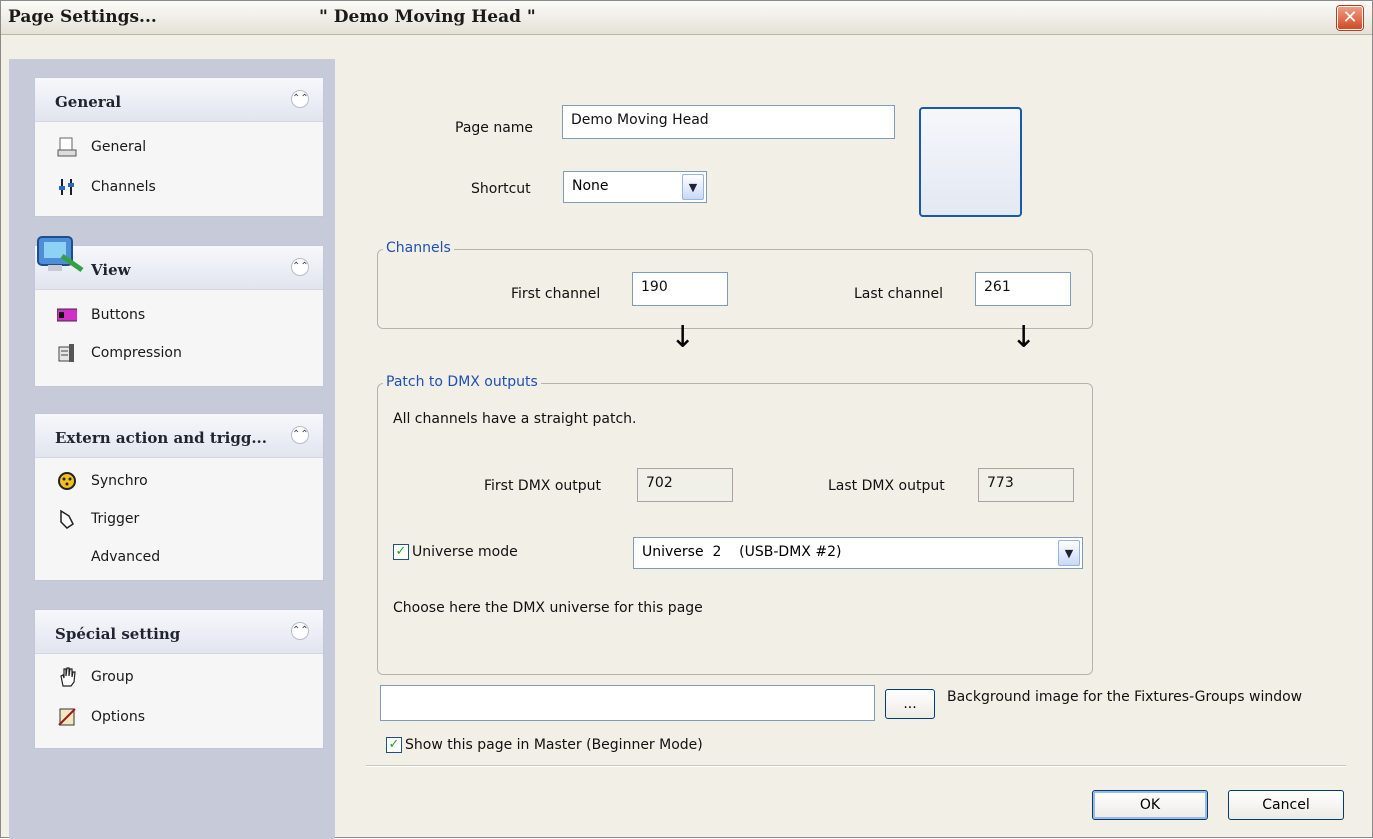 The width and height of the screenshot is (1373, 839). What do you see at coordinates (88, 102) in the screenshot?
I see `panel-title: General` at bounding box center [88, 102].